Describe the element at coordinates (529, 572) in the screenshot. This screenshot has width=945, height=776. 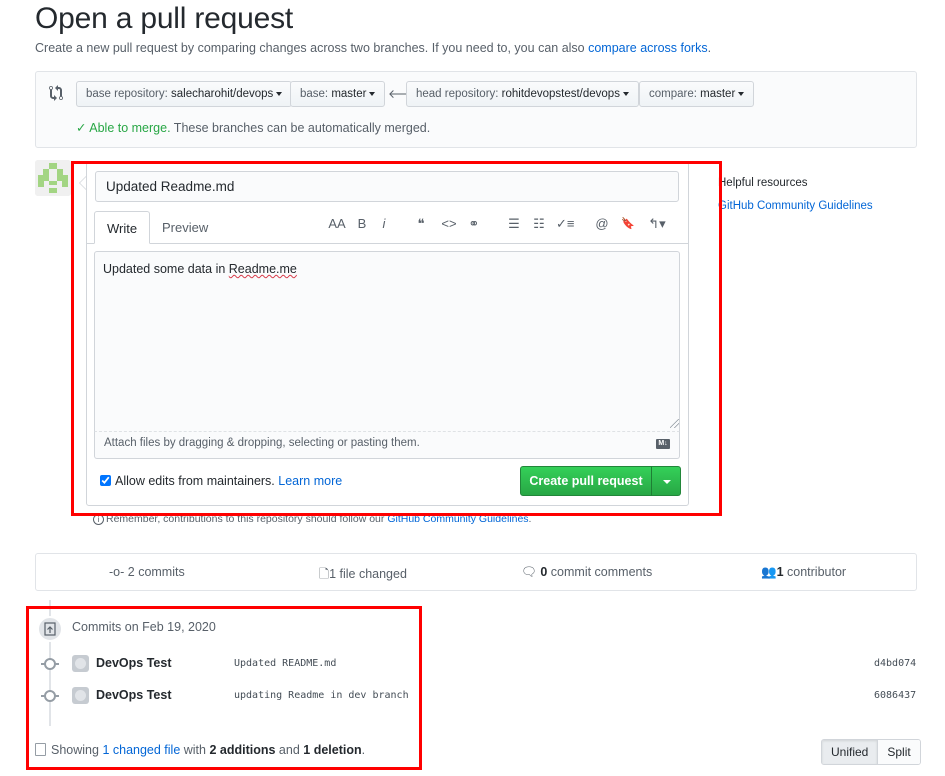
I see `comment-icon: 🗨` at that location.